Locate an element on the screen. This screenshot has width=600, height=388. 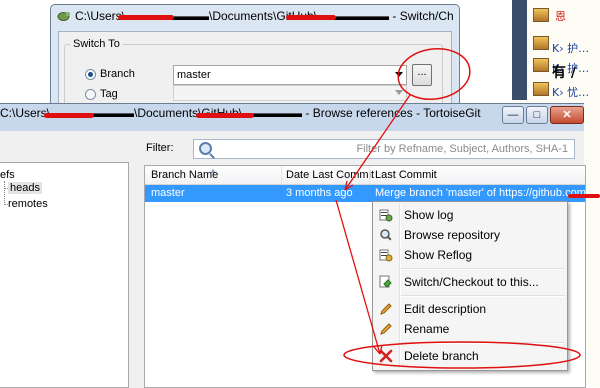
branch-combobox-value: master is located at coordinates (194, 75).